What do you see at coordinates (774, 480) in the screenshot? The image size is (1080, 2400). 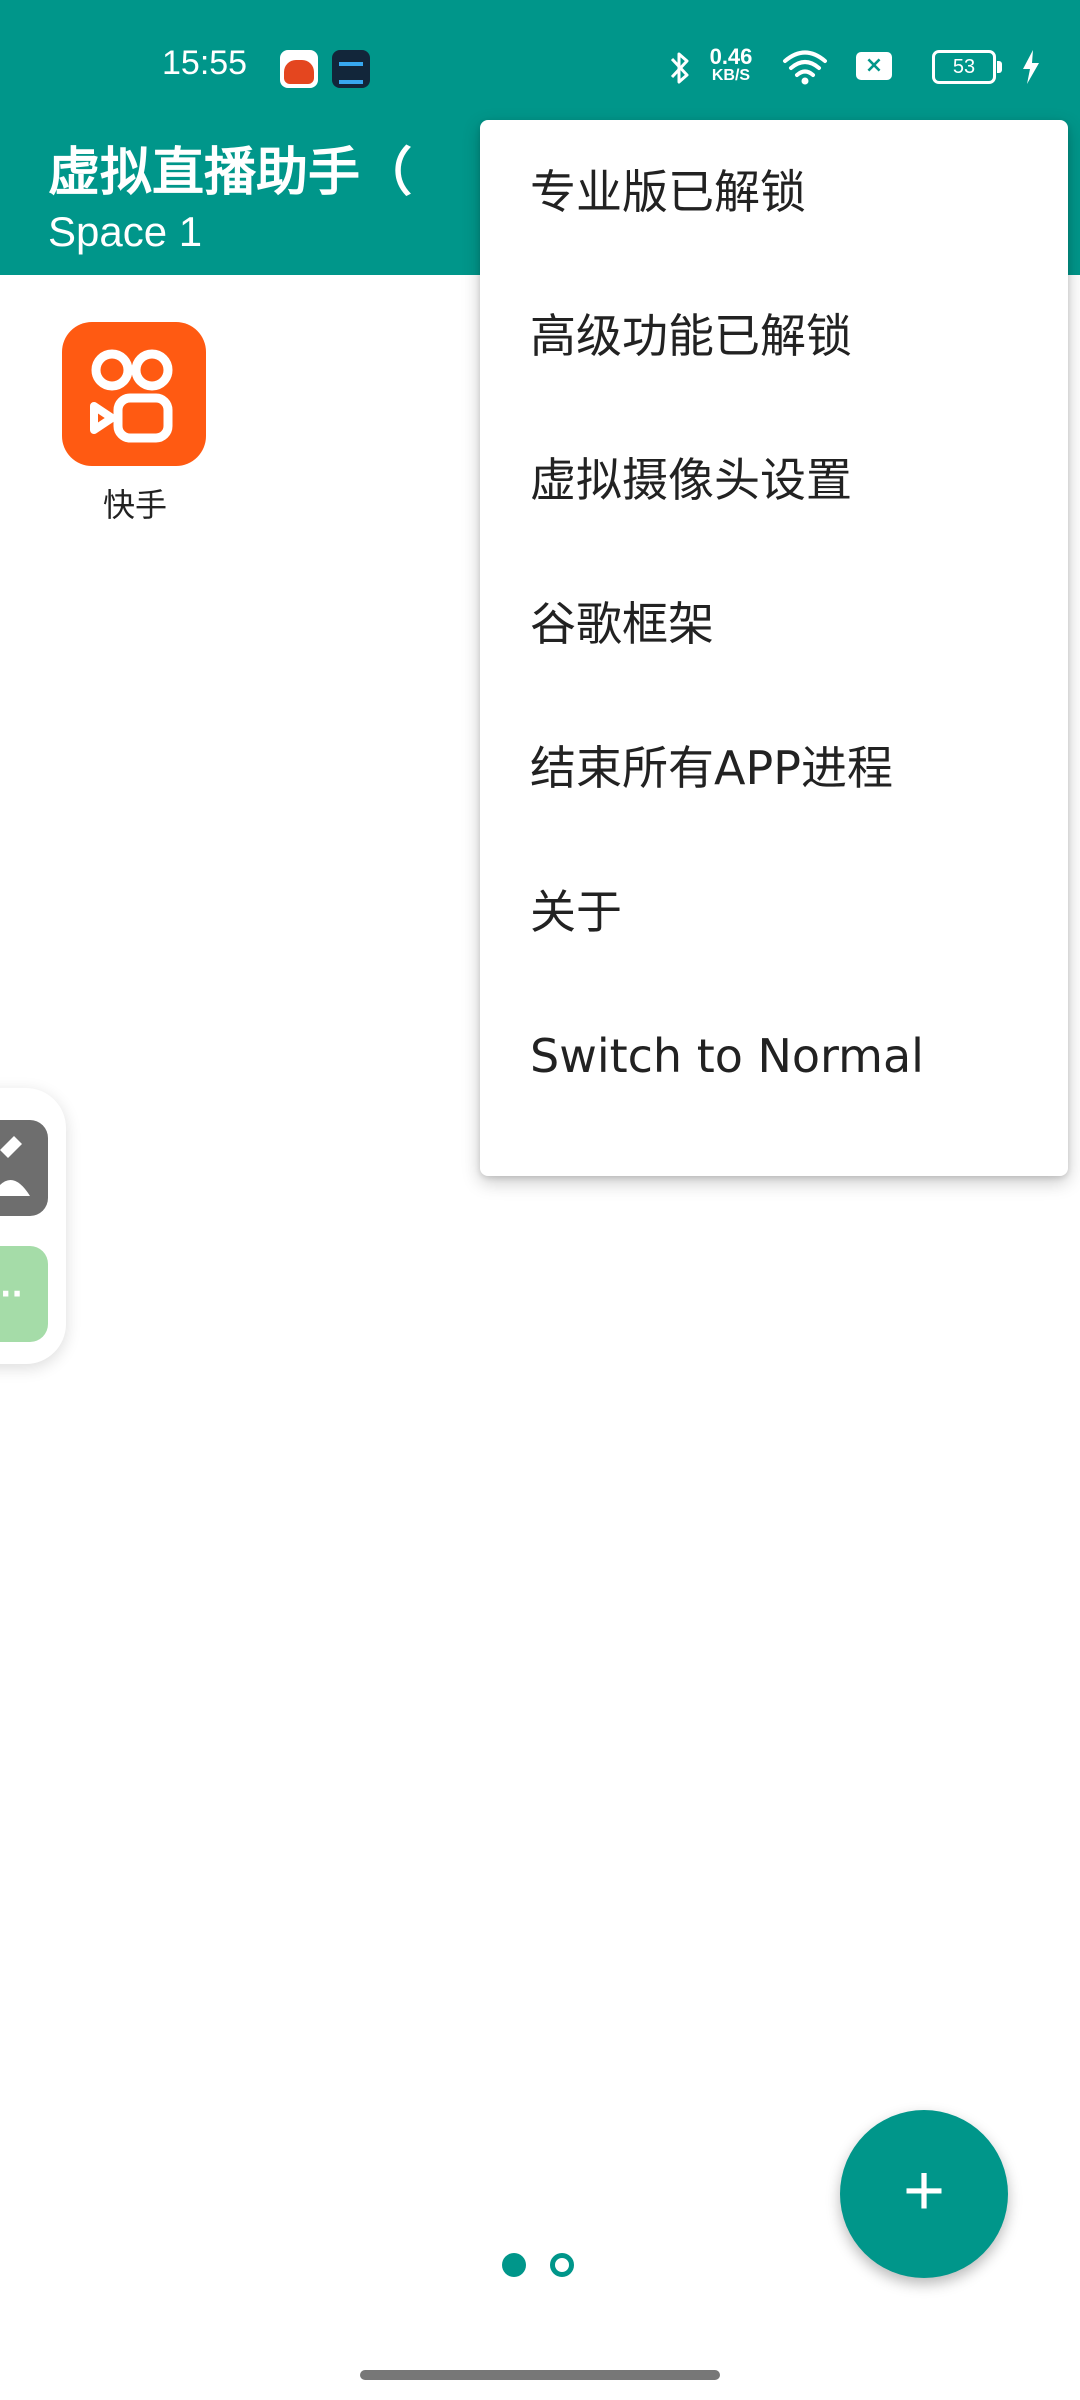 I see `menu-item-virtual-camera-settings: 虚拟摄像头设置` at bounding box center [774, 480].